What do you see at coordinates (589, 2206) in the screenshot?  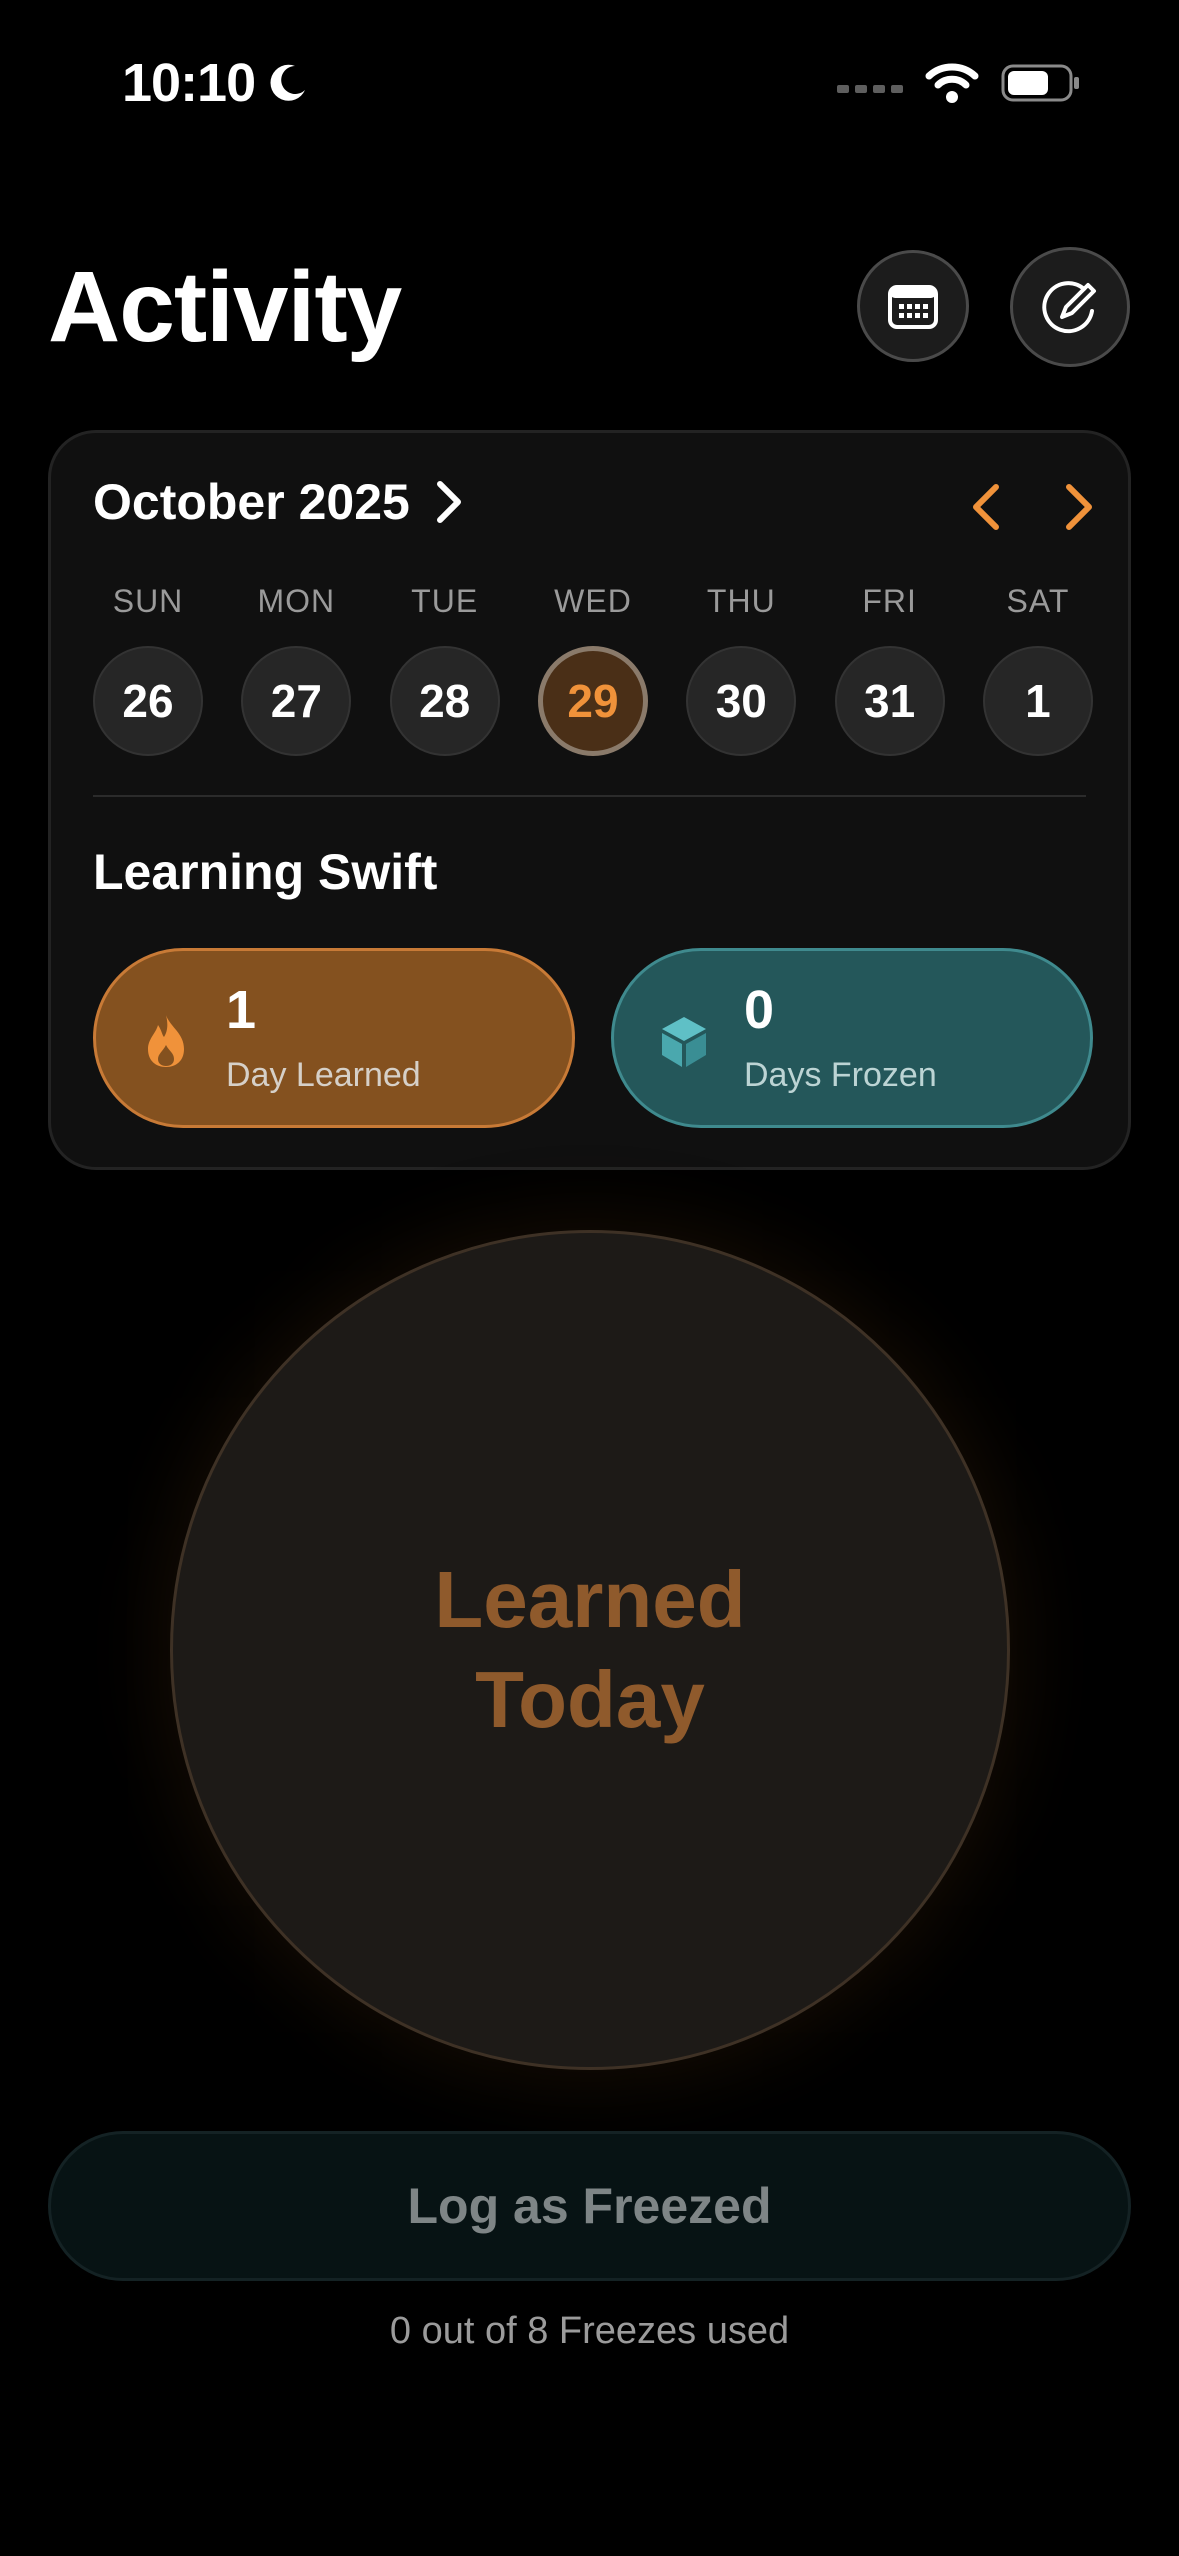 I see `log-freeze-button: Log as Freezed` at bounding box center [589, 2206].